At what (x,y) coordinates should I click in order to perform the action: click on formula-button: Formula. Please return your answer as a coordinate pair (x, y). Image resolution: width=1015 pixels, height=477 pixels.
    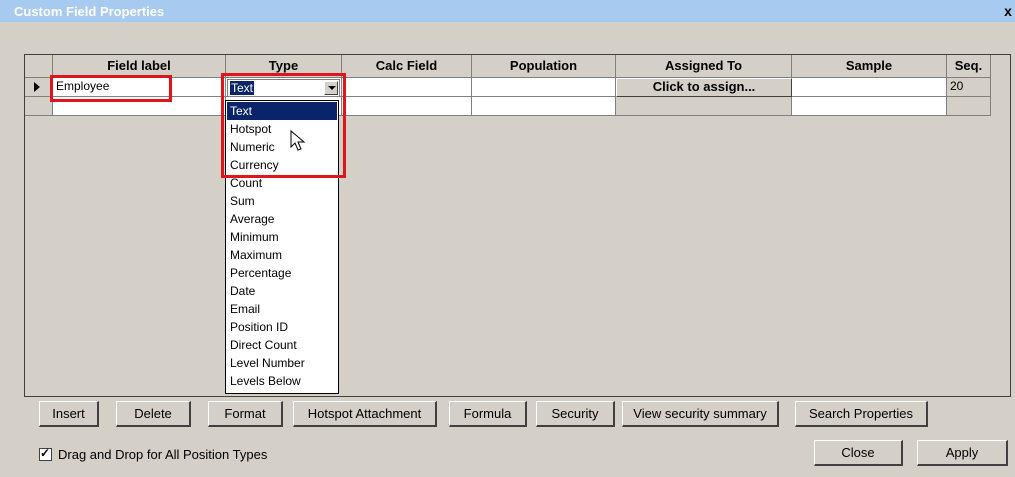
    Looking at the image, I should click on (488, 414).